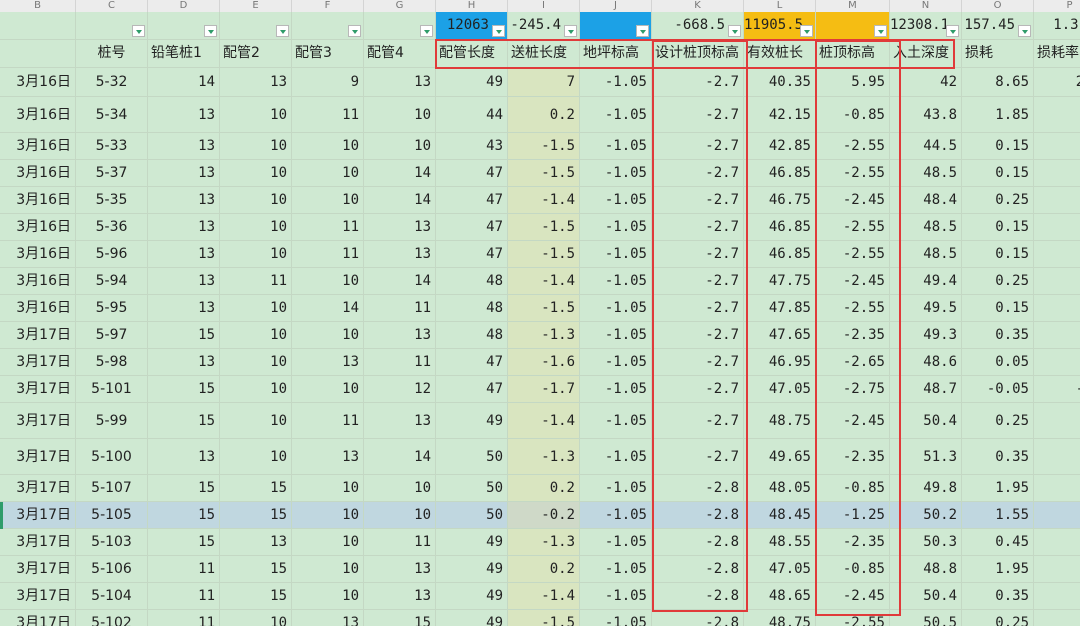 The image size is (1080, 626). I want to click on table-cell: 48.5, so click(926, 173).